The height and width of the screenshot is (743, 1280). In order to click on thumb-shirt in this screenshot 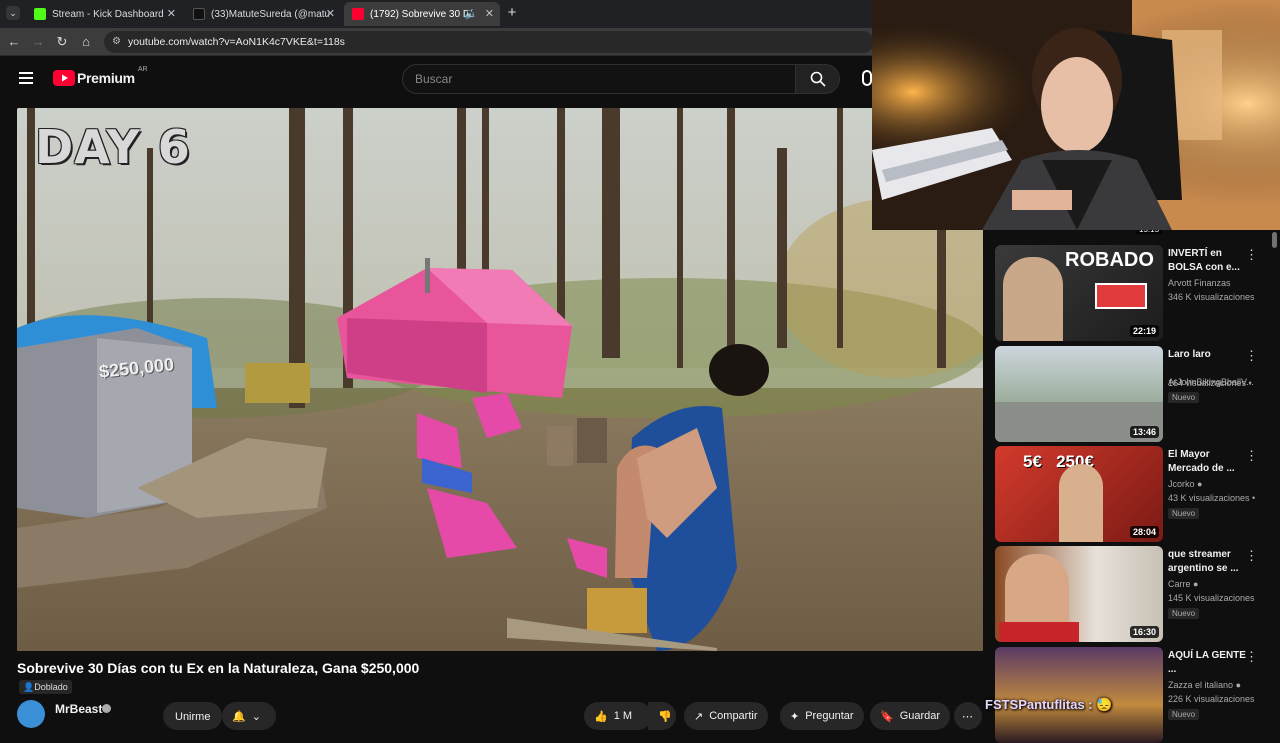, I will do `click(1039, 632)`.